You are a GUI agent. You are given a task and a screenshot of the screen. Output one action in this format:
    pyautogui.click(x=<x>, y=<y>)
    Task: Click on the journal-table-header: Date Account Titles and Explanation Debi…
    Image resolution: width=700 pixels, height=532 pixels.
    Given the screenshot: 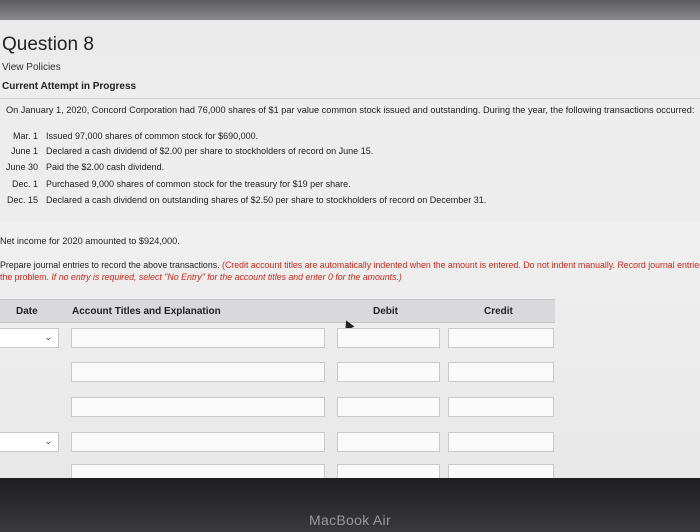 What is the action you would take?
    pyautogui.click(x=277, y=311)
    